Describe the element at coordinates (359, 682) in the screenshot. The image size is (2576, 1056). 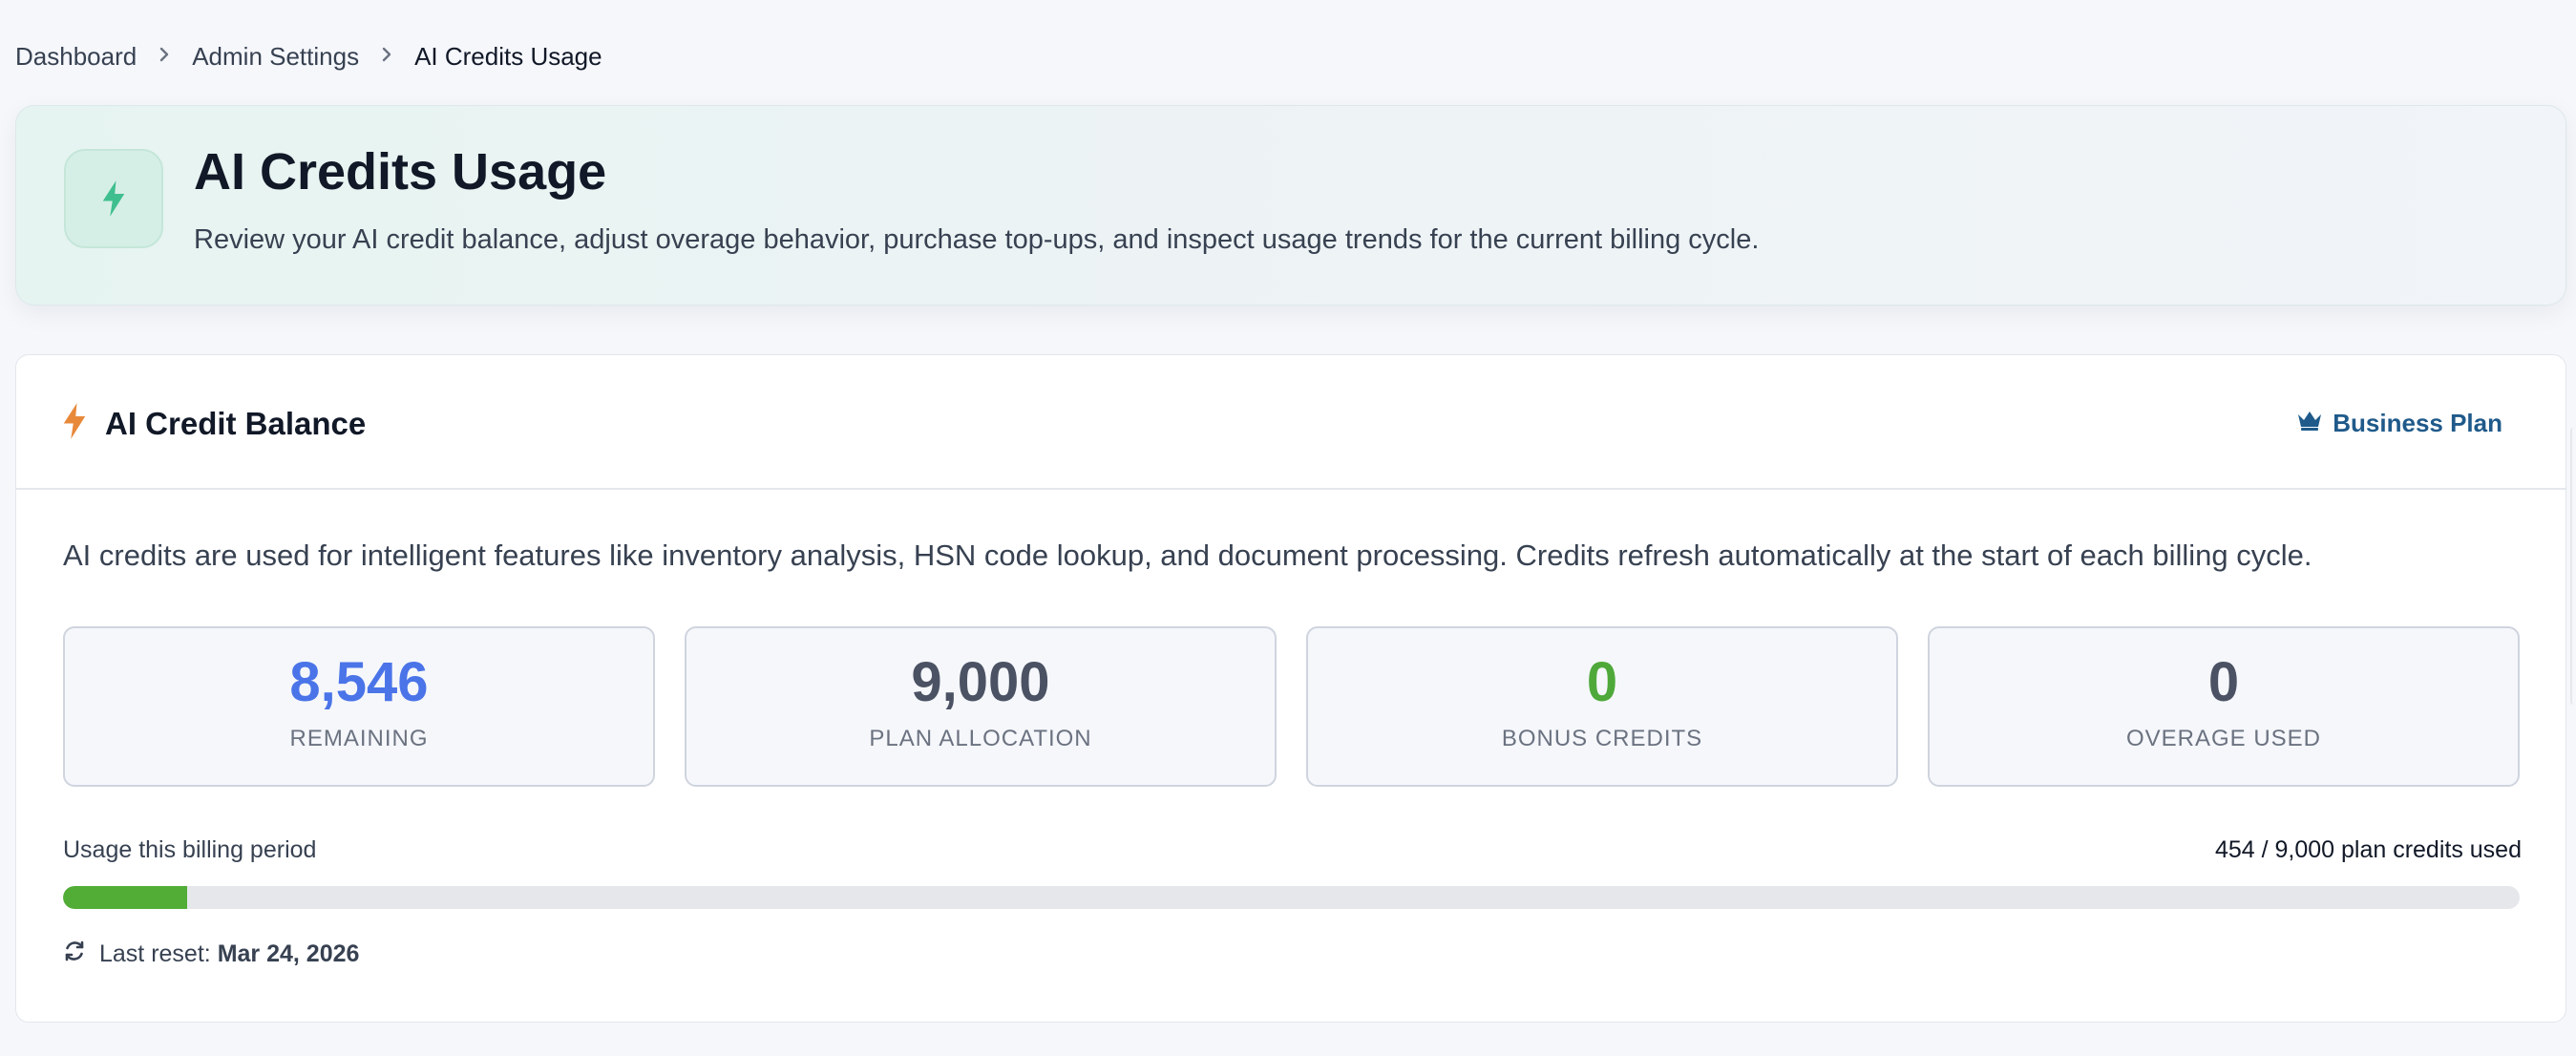
I see `stat-value: 8,546` at that location.